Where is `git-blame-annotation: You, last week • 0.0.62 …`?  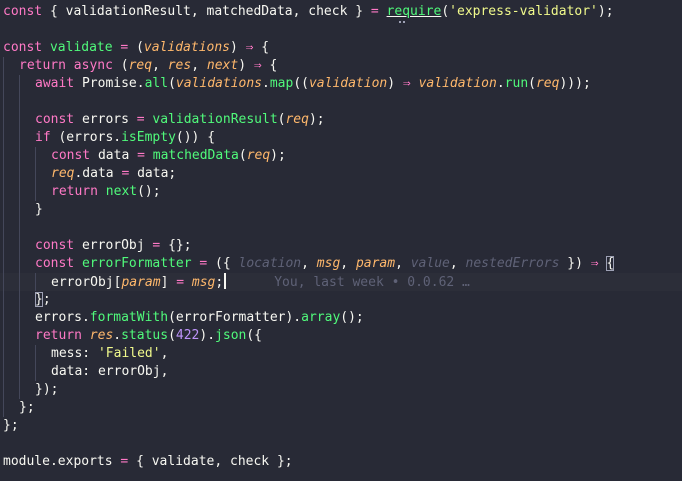
git-blame-annotation: You, last week • 0.0.62 … is located at coordinates (372, 282).